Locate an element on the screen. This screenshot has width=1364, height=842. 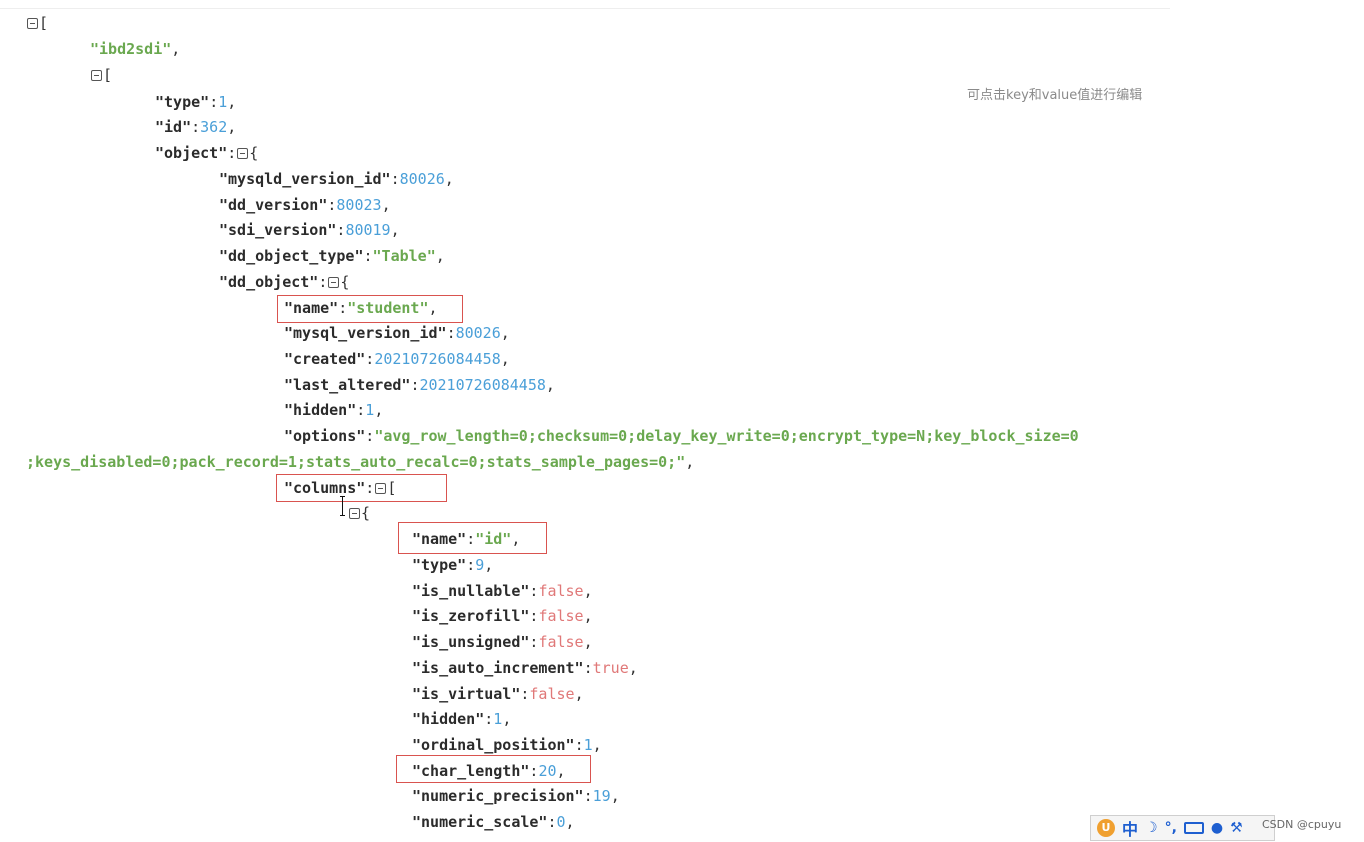
json-line-col-type: "type":9, is located at coordinates (452, 565).